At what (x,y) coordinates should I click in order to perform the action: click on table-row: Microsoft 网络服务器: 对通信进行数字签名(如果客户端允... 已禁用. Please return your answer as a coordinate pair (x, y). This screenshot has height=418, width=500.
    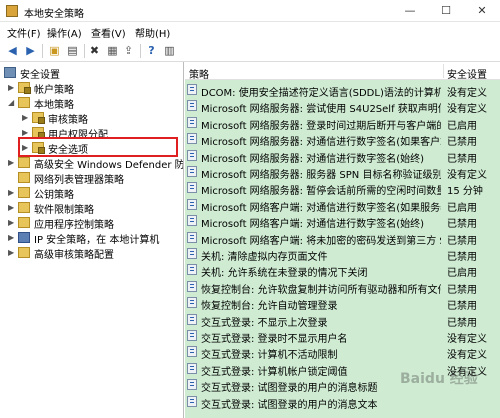
    Looking at the image, I should click on (342, 139).